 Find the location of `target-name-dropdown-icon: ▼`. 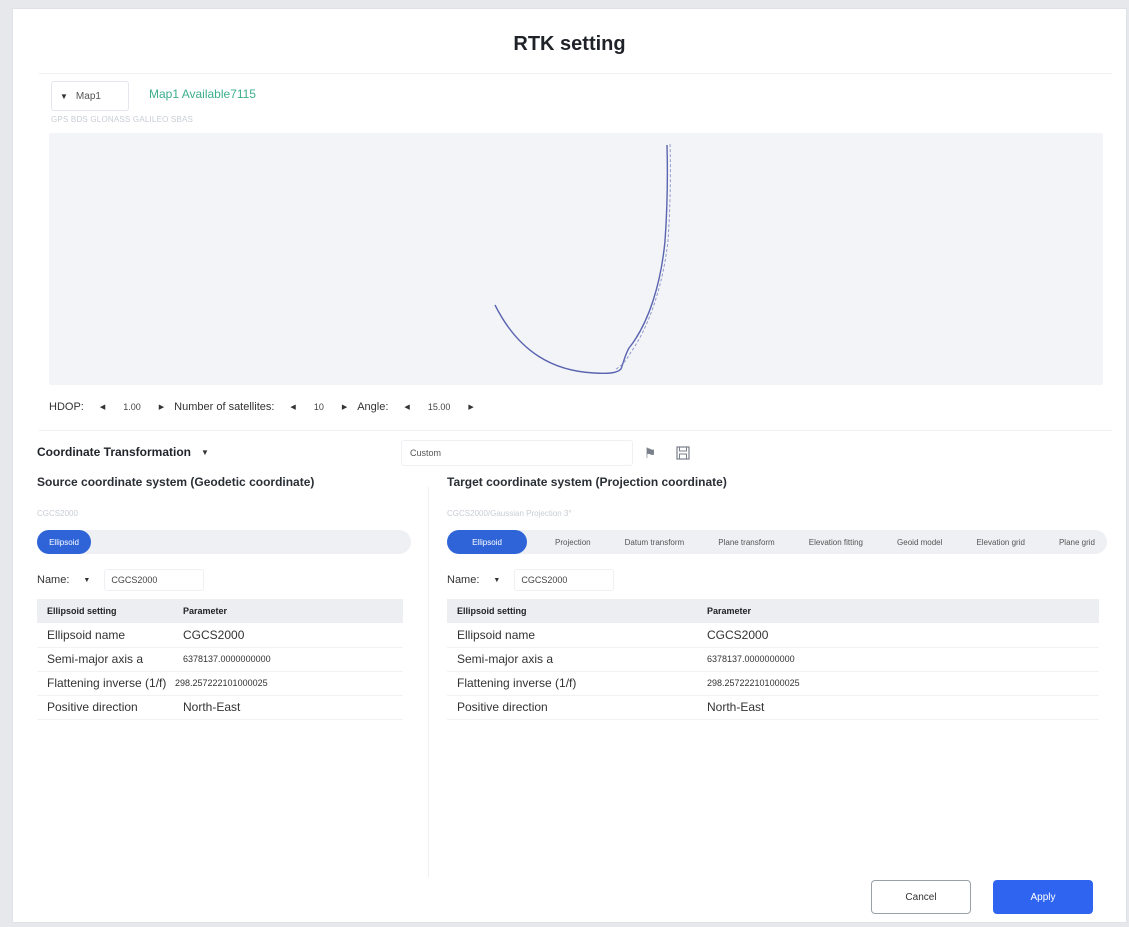

target-name-dropdown-icon: ▼ is located at coordinates (496, 580).